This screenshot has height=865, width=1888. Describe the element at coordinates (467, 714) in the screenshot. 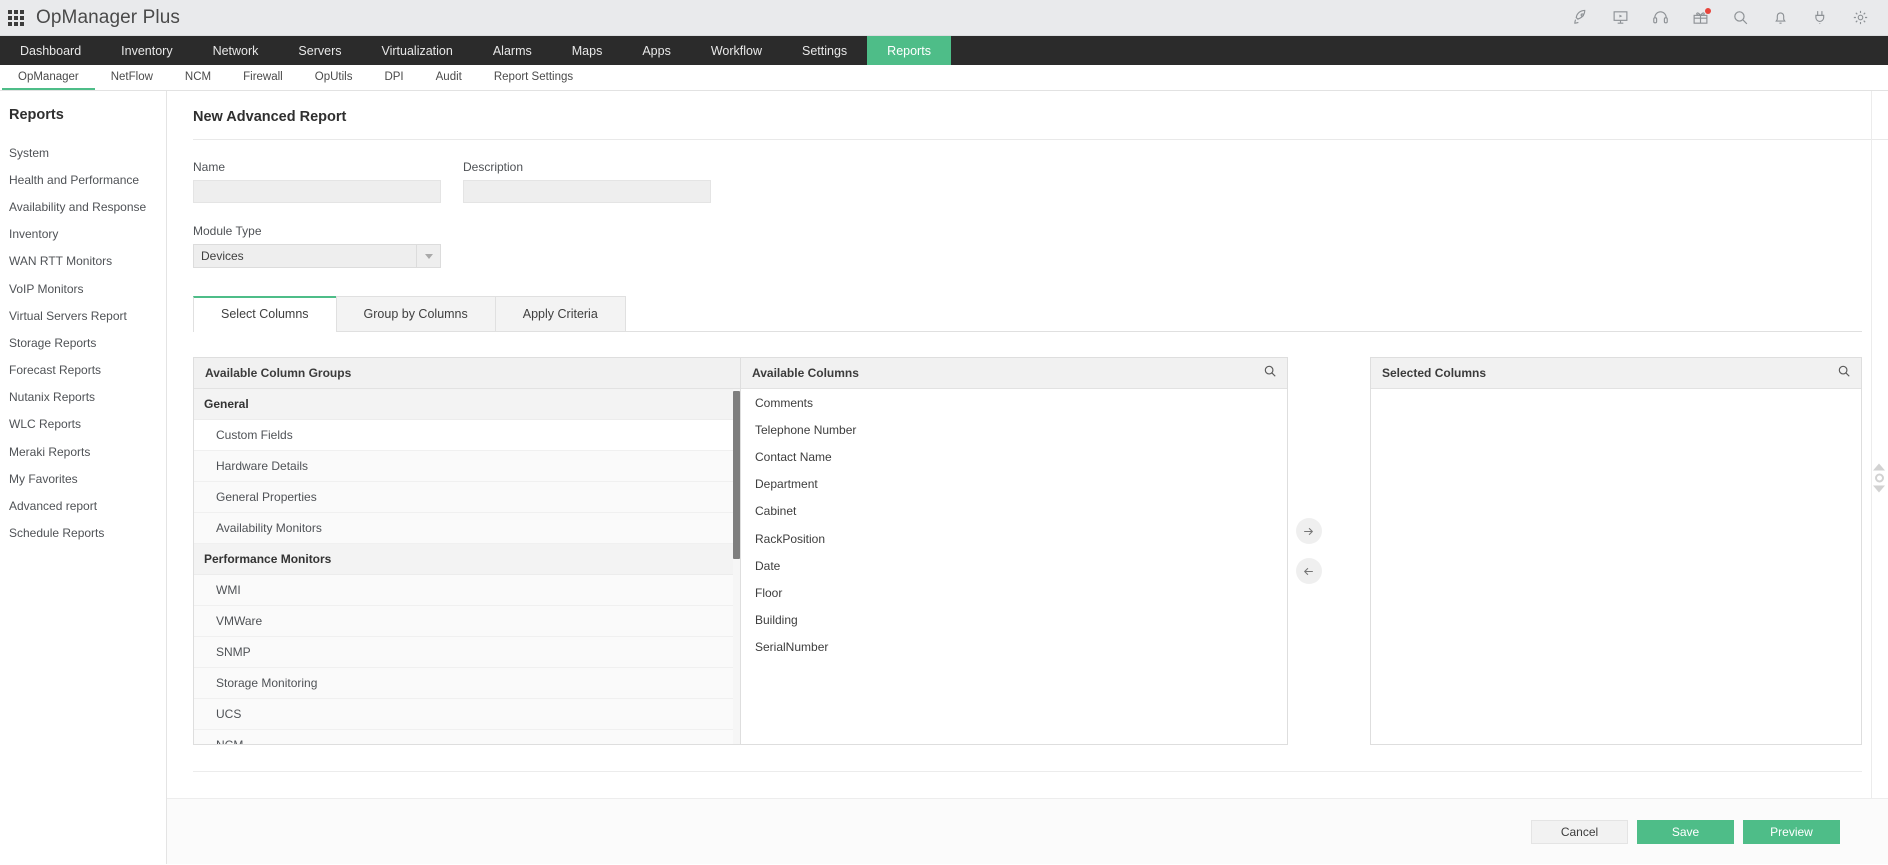

I see `group-item-ucs: UCS` at that location.